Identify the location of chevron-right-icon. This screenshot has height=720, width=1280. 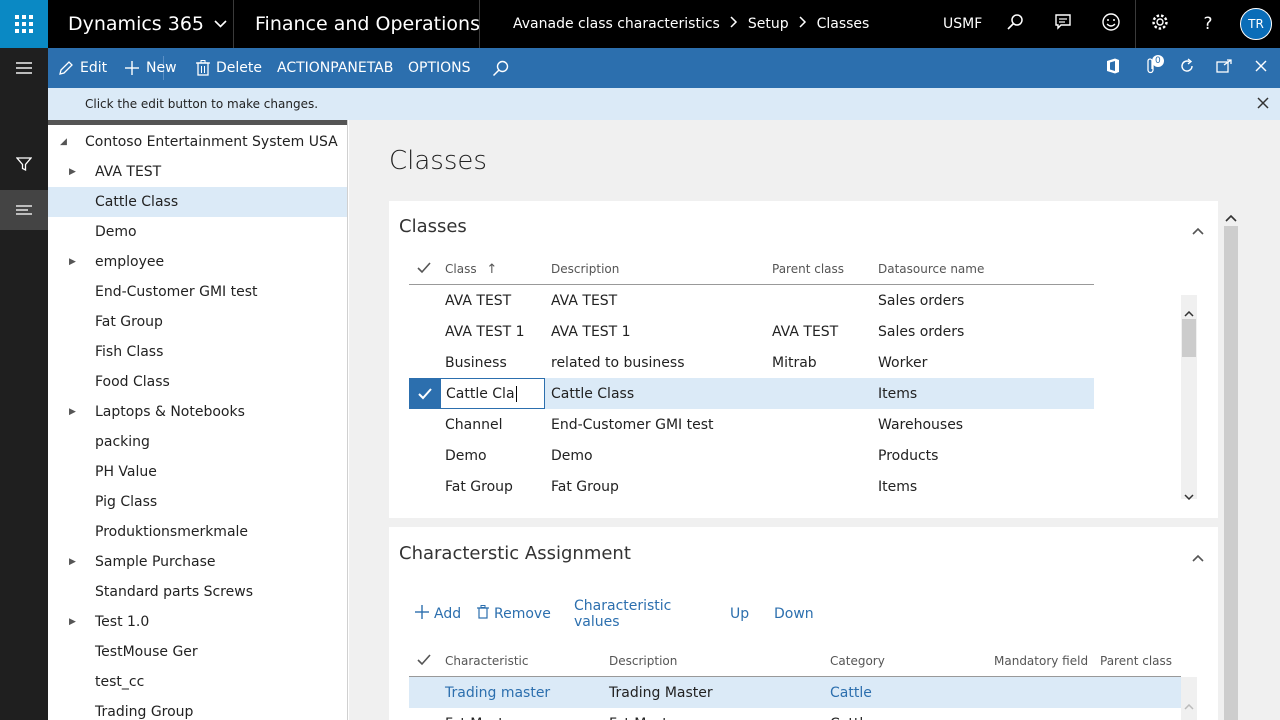
(734, 24).